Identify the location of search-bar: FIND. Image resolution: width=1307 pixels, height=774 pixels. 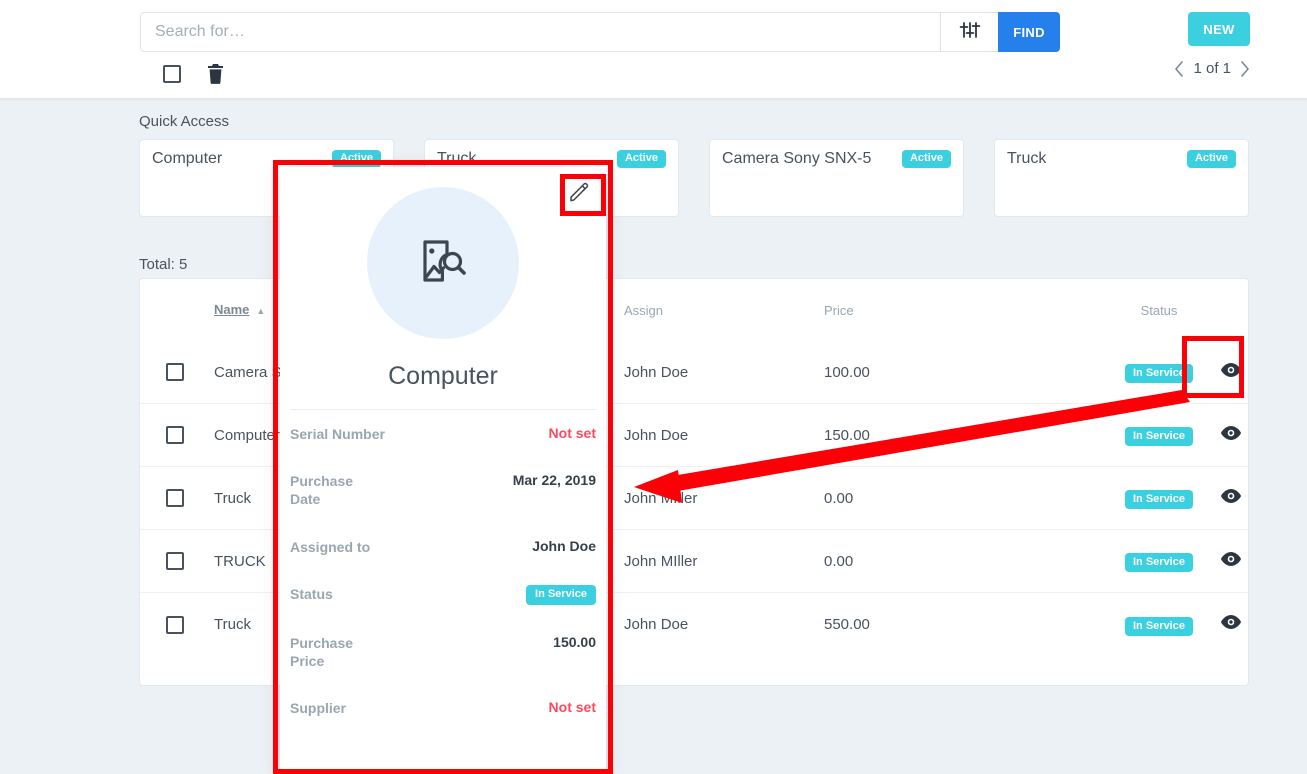
(600, 32).